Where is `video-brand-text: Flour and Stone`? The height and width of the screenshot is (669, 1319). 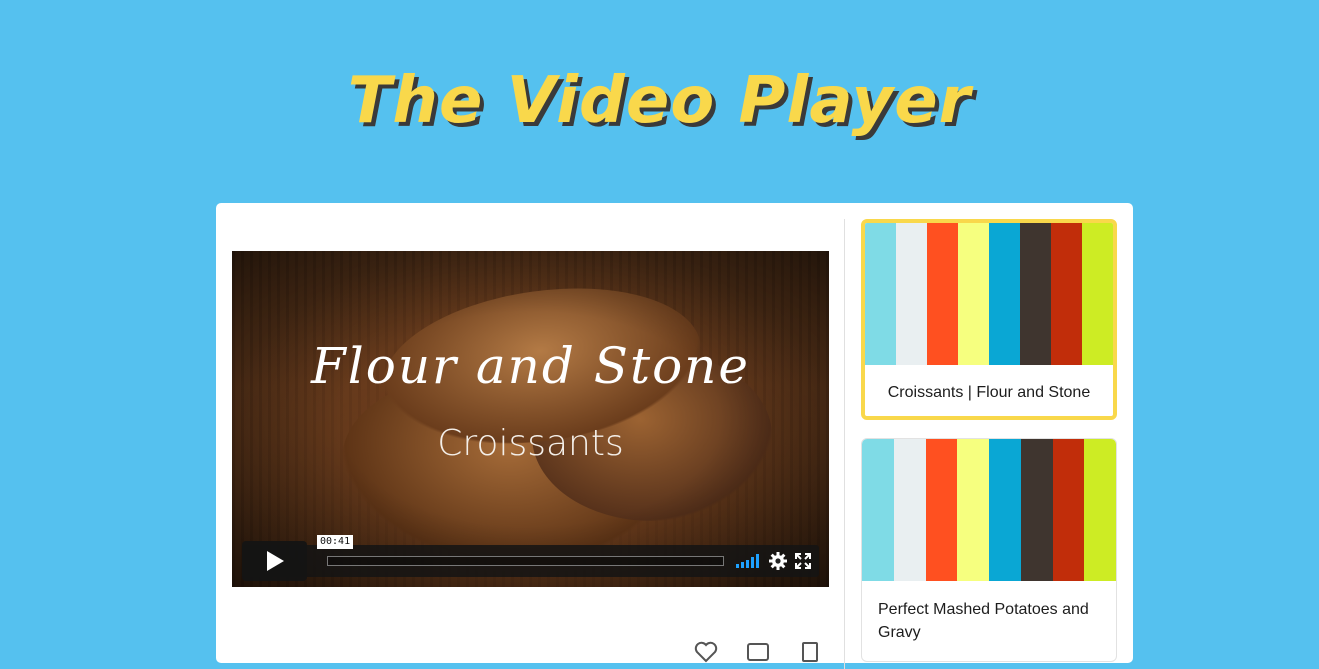
video-brand-text: Flour and Stone is located at coordinates (530, 366).